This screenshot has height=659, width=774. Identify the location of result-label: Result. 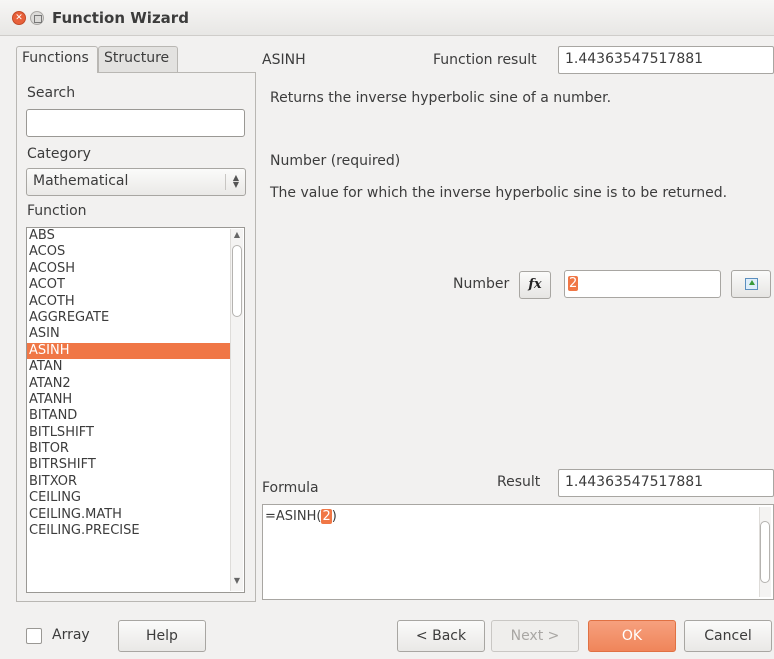
(519, 482).